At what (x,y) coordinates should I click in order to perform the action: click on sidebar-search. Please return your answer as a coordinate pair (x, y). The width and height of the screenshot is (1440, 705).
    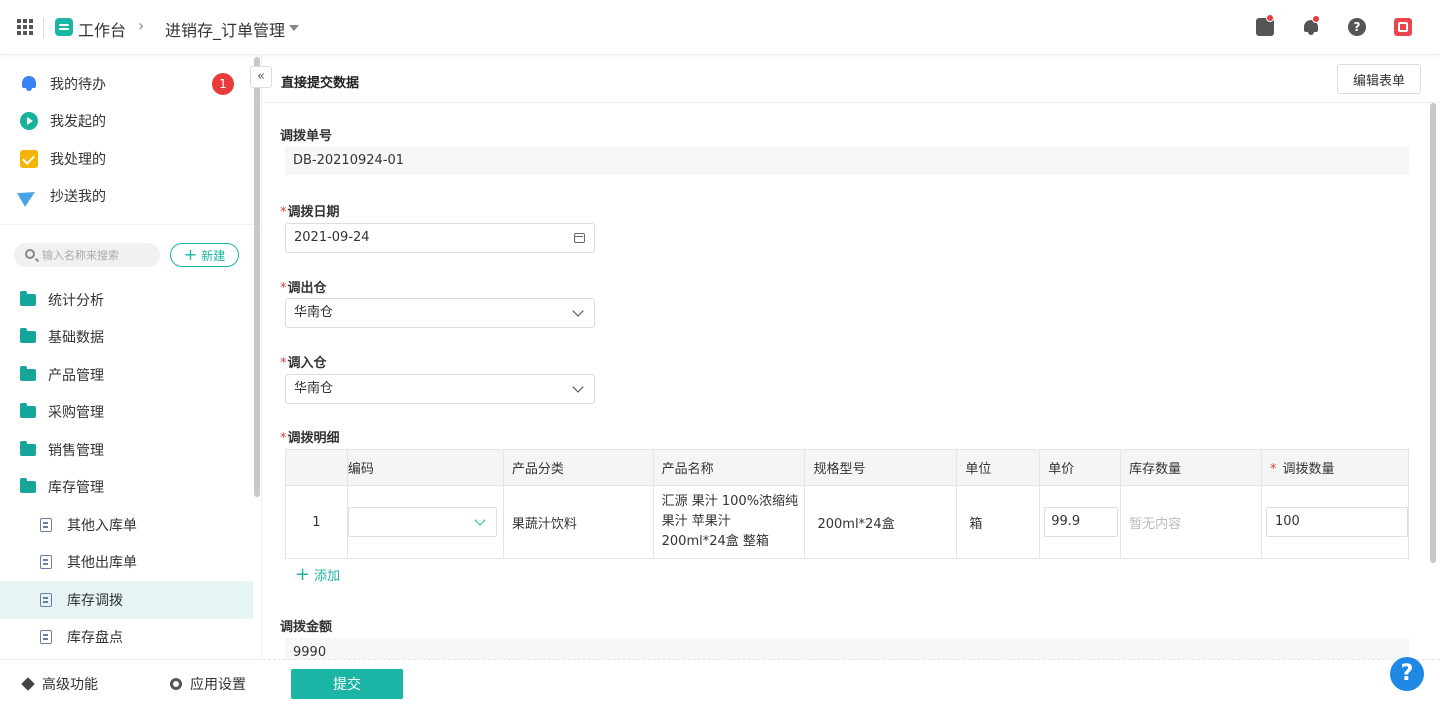
    Looking at the image, I should click on (87, 255).